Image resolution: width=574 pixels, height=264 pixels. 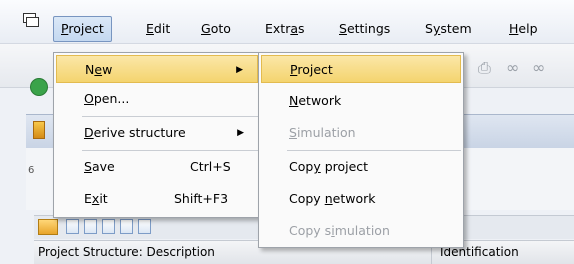 What do you see at coordinates (210, 166) in the screenshot?
I see `shortcut-save: Ctrl+S` at bounding box center [210, 166].